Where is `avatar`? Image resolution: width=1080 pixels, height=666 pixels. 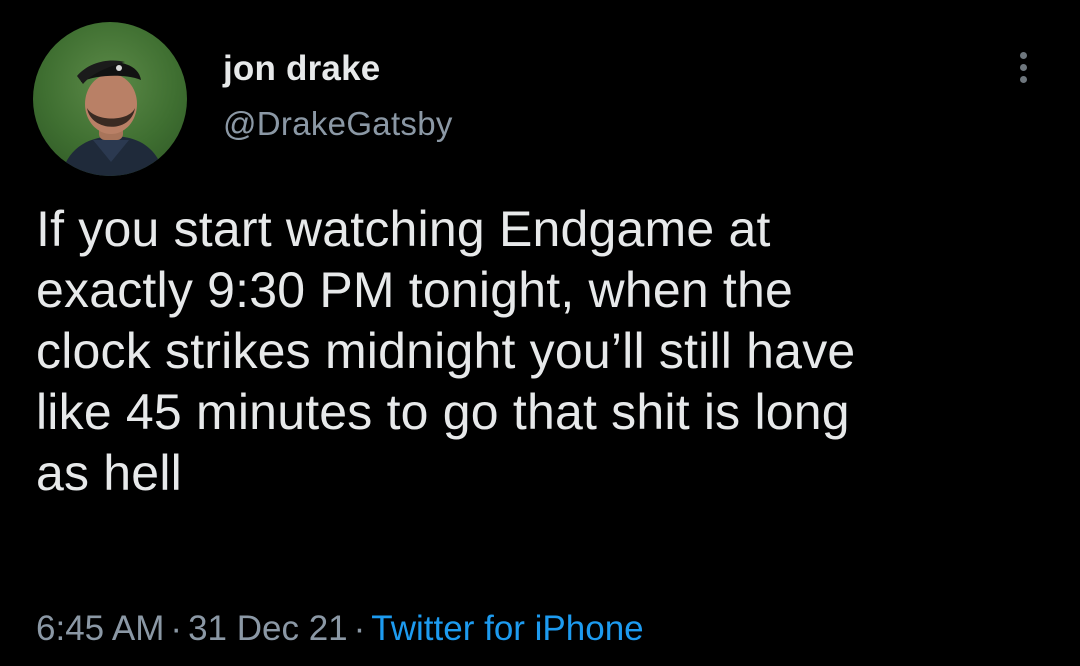
avatar is located at coordinates (110, 99).